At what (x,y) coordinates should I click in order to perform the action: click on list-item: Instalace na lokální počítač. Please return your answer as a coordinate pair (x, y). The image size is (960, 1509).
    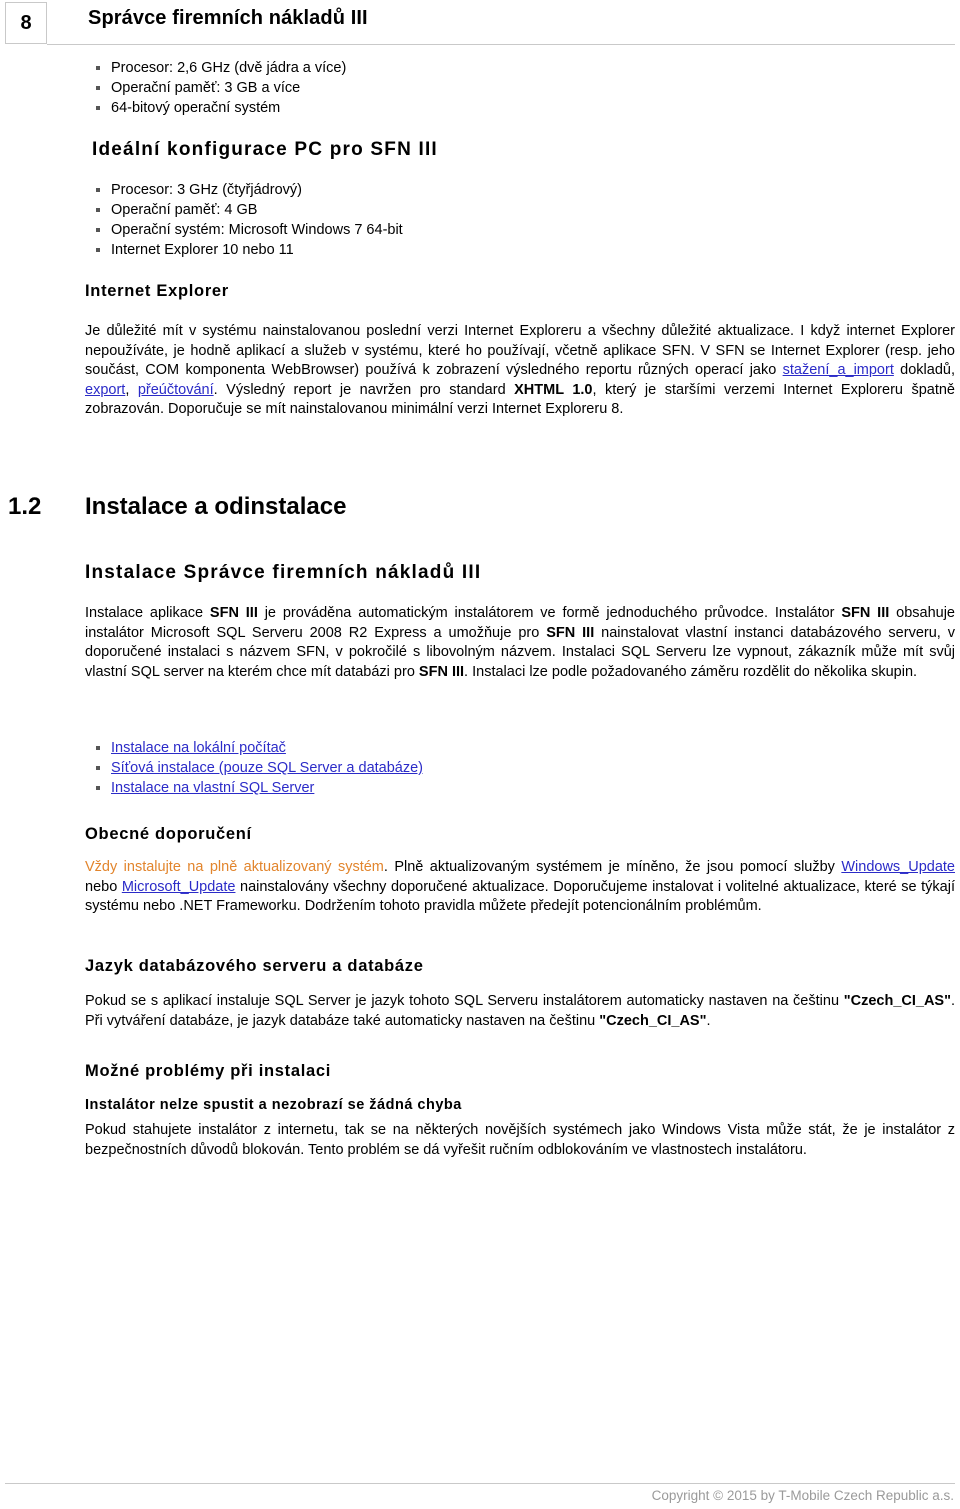
    Looking at the image, I should click on (372, 748).